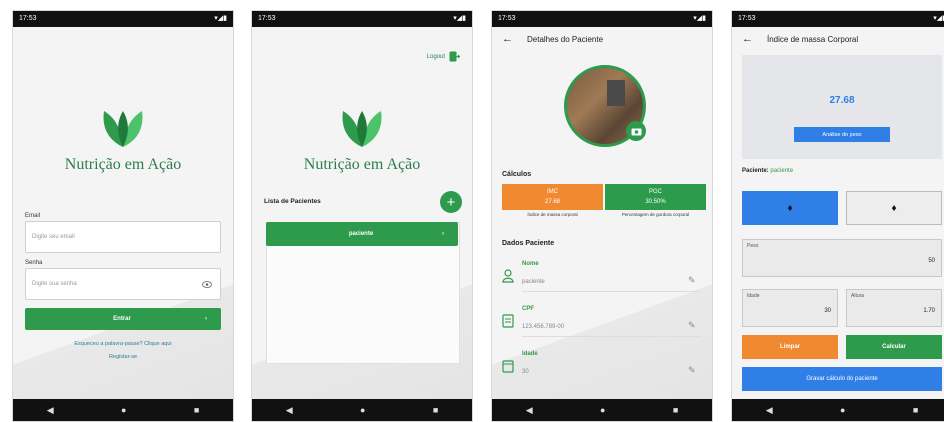  I want to click on save-calculation-button: Gravar cálculo do paciente, so click(842, 379).